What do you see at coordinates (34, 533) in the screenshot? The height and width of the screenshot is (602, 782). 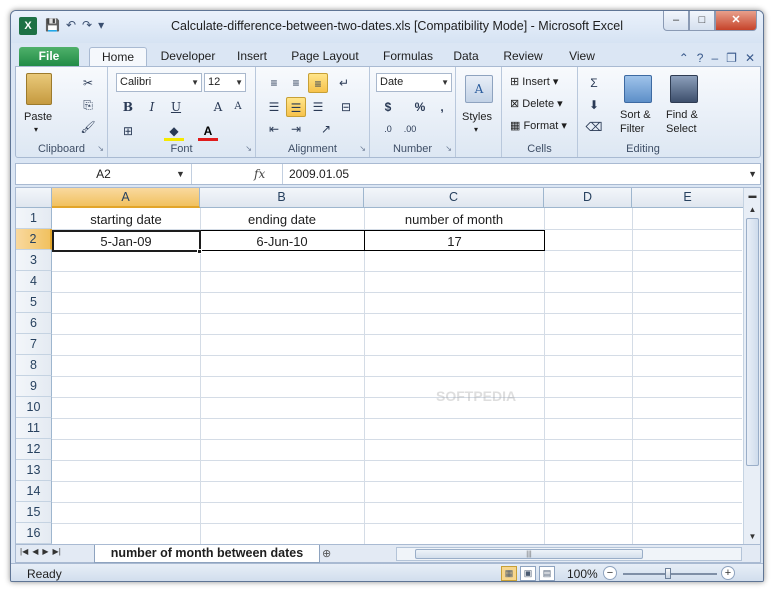 I see `row-header-16: 16` at bounding box center [34, 533].